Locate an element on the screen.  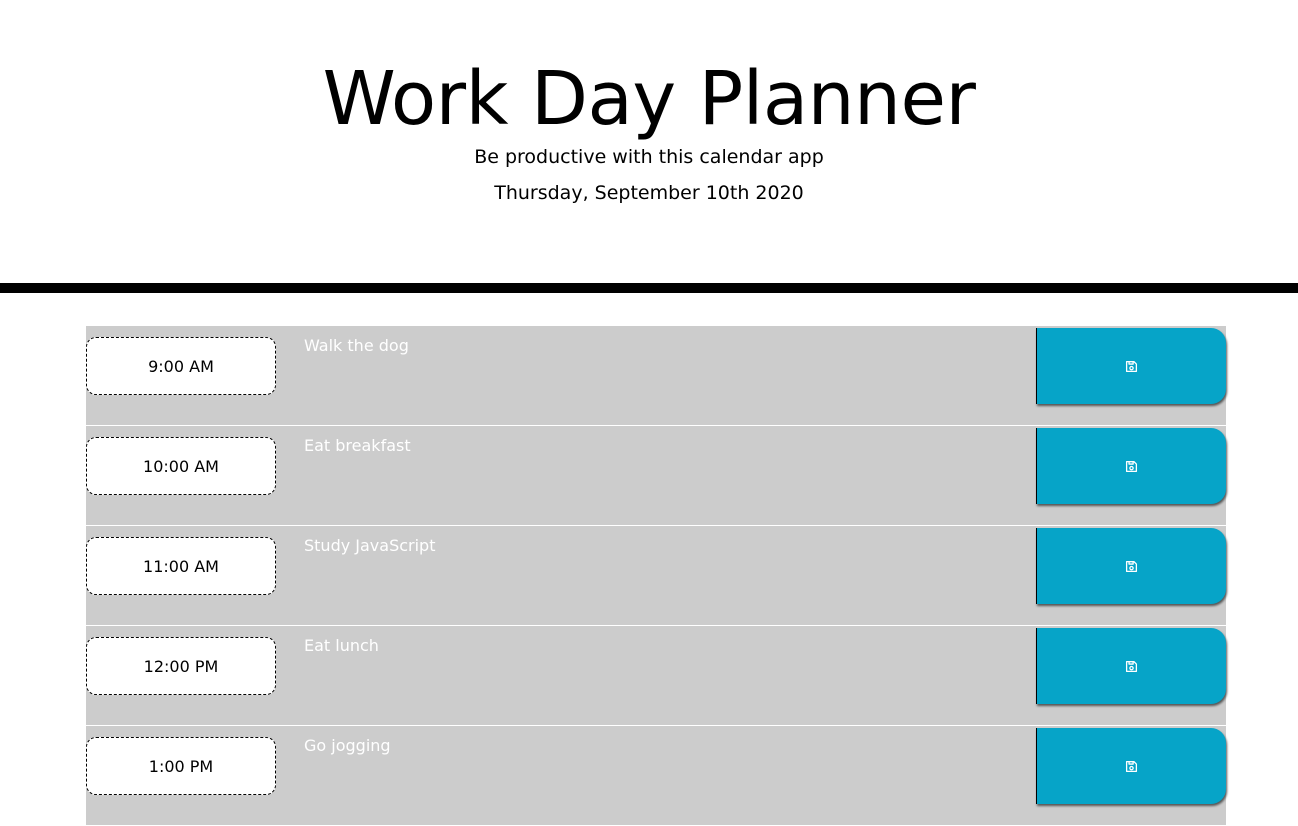
description-textarea: Eat breakfast is located at coordinates (663, 475).